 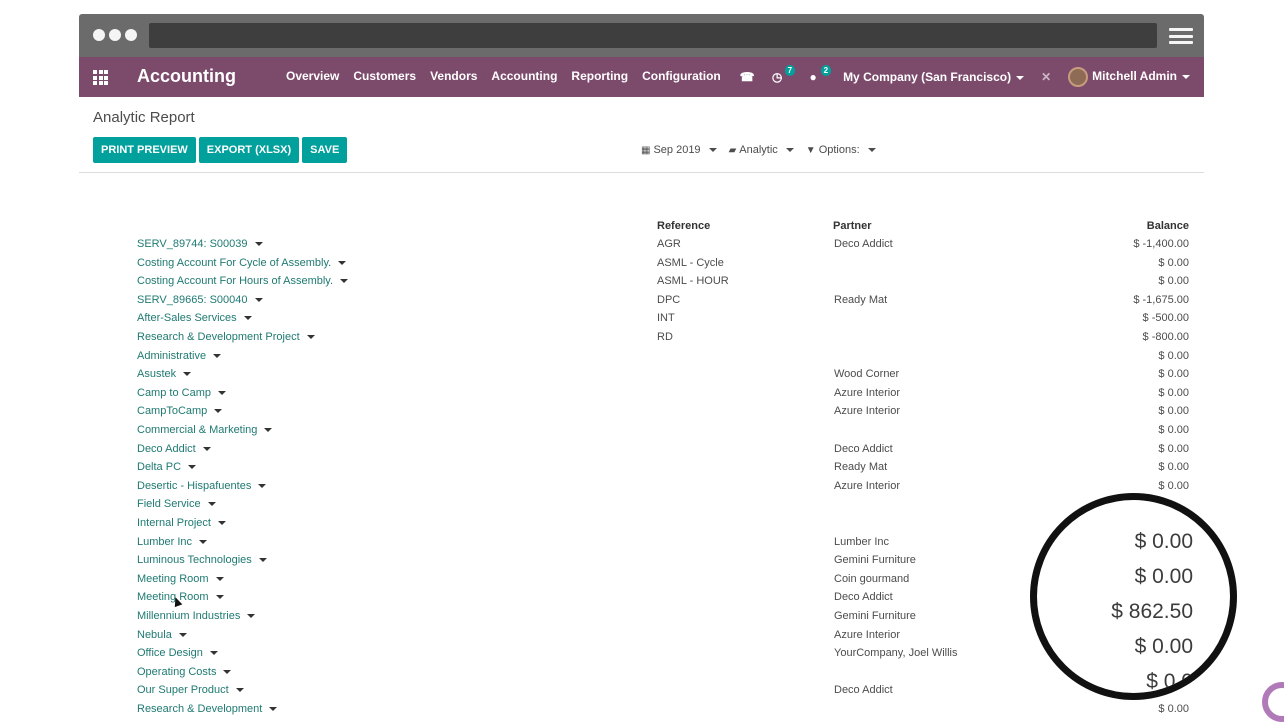 I want to click on address-bar, so click(x=653, y=35).